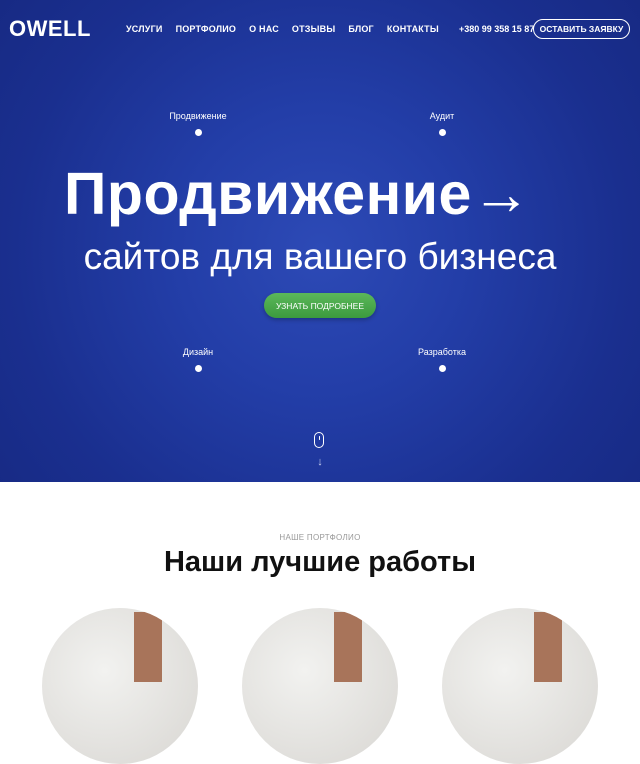 This screenshot has height=764, width=640. What do you see at coordinates (413, 29) in the screenshot?
I see `nav-item-contacts: КОНТАКТЫ` at bounding box center [413, 29].